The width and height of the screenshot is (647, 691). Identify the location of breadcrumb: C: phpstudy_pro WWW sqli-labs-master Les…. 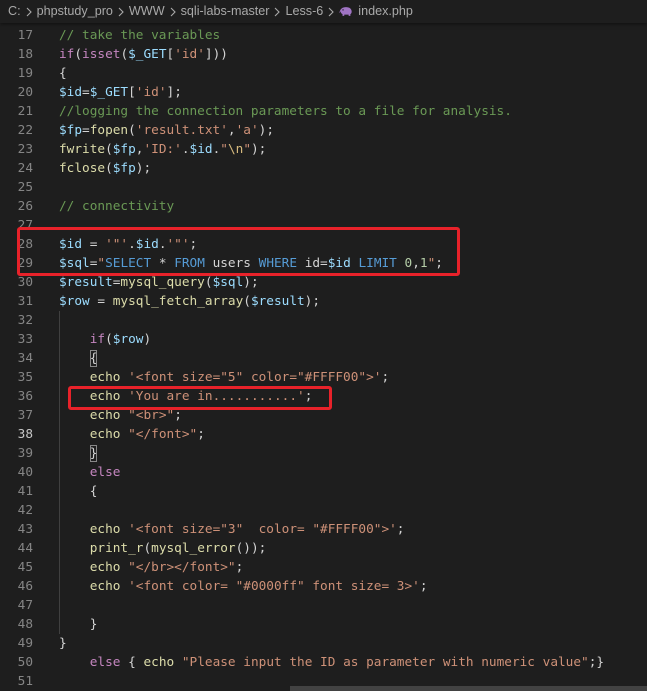
(323, 11).